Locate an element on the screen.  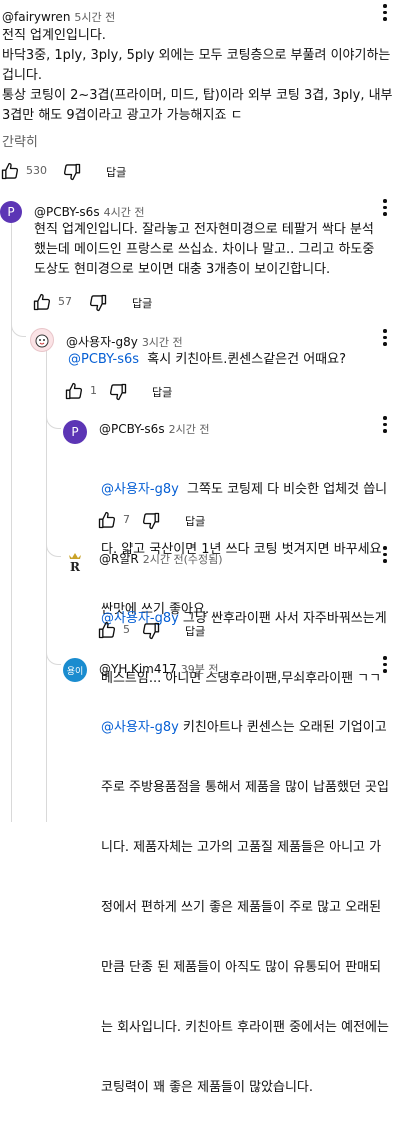
comment-header: @R알R 2시간 전(수정됨) is located at coordinates (161, 557).